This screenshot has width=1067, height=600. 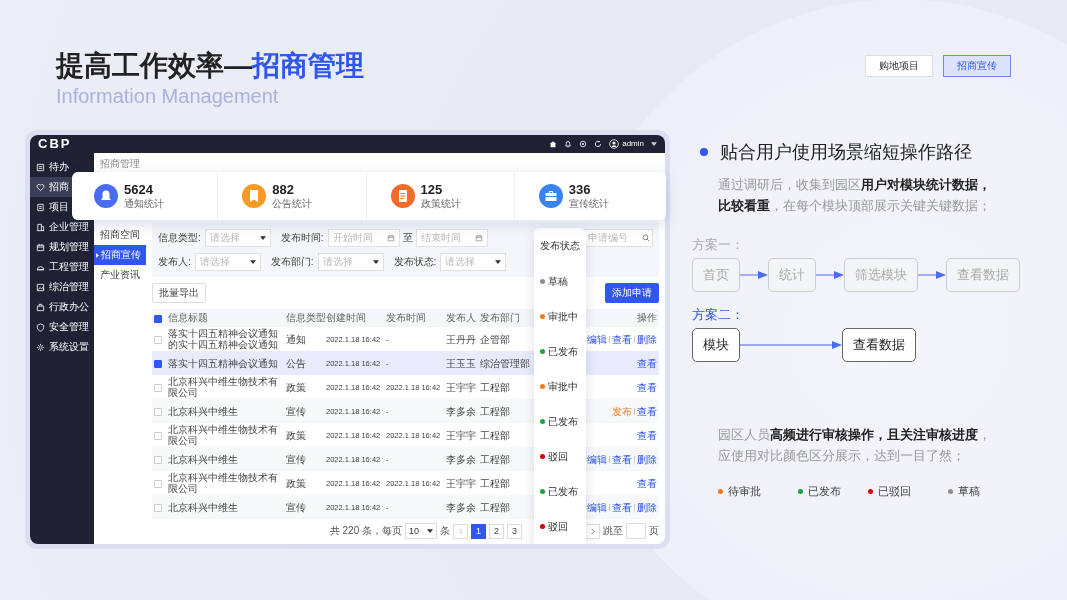 I want to click on stat-label: 政策统计, so click(x=440, y=203).